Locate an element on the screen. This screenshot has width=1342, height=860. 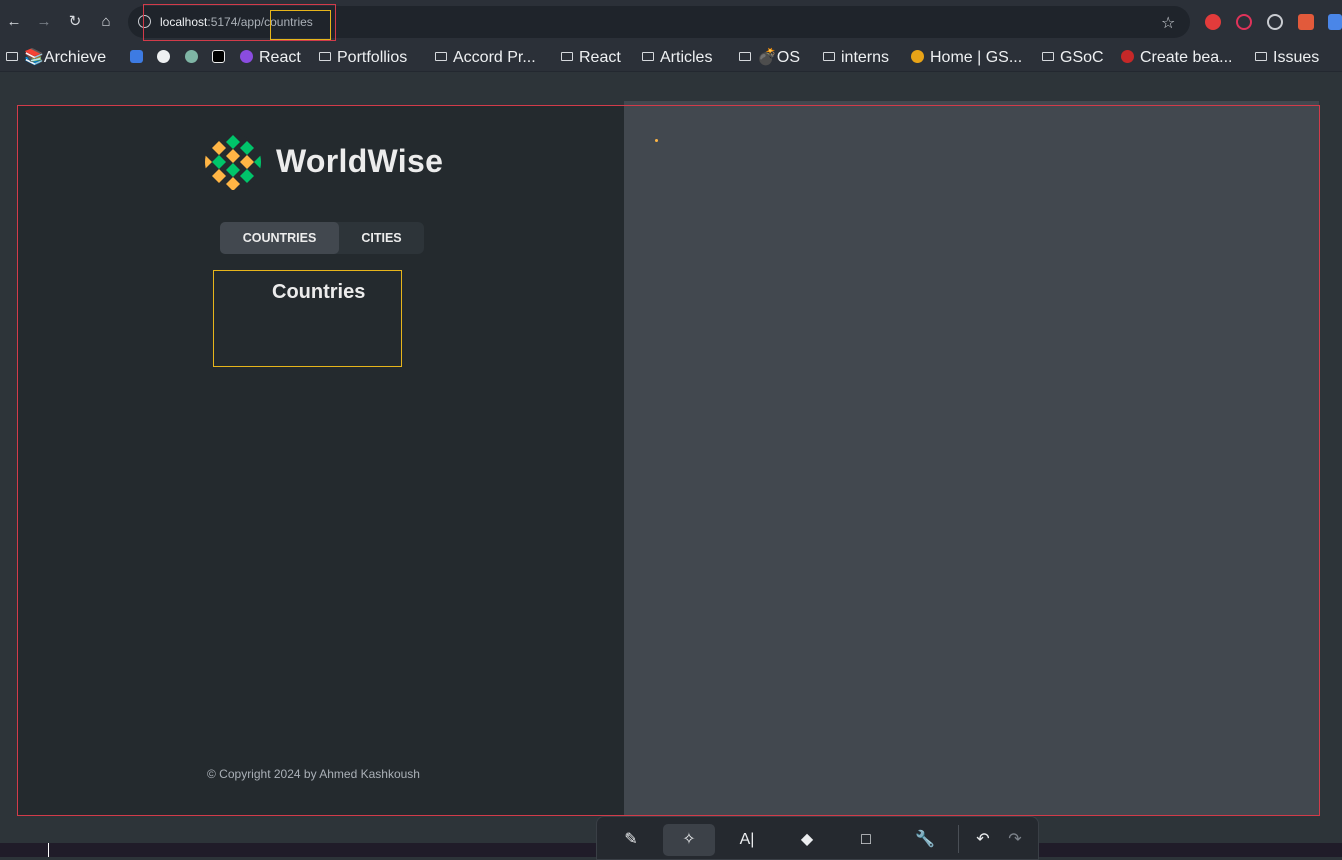
extension-timer-icon is located at coordinates (1275, 22).